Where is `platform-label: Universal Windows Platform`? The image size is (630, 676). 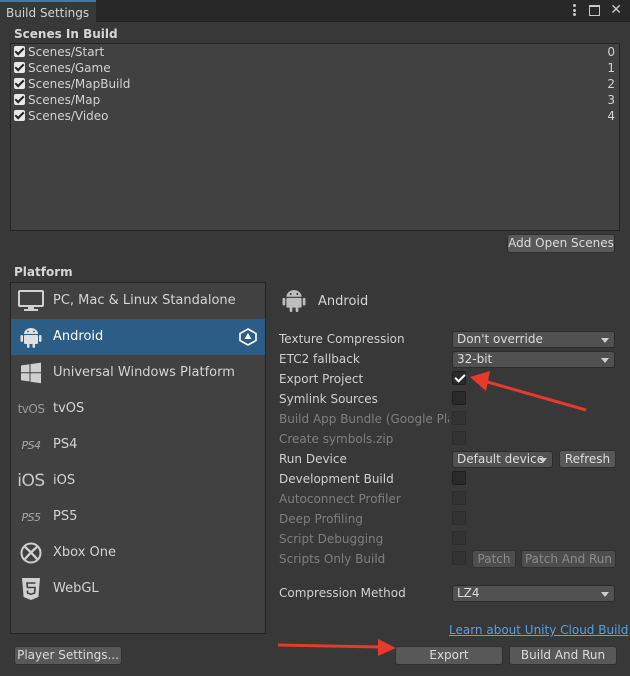
platform-label: Universal Windows Platform is located at coordinates (144, 372).